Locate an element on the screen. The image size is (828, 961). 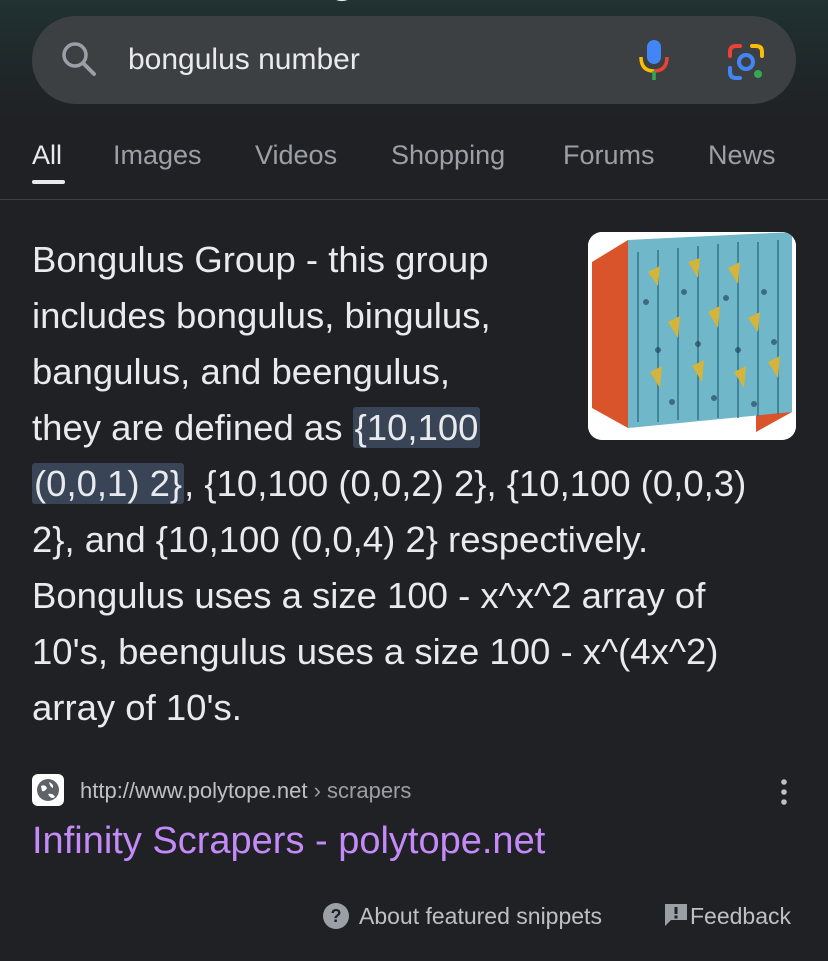
source-breadcrumb: › scrapers is located at coordinates (359, 790).